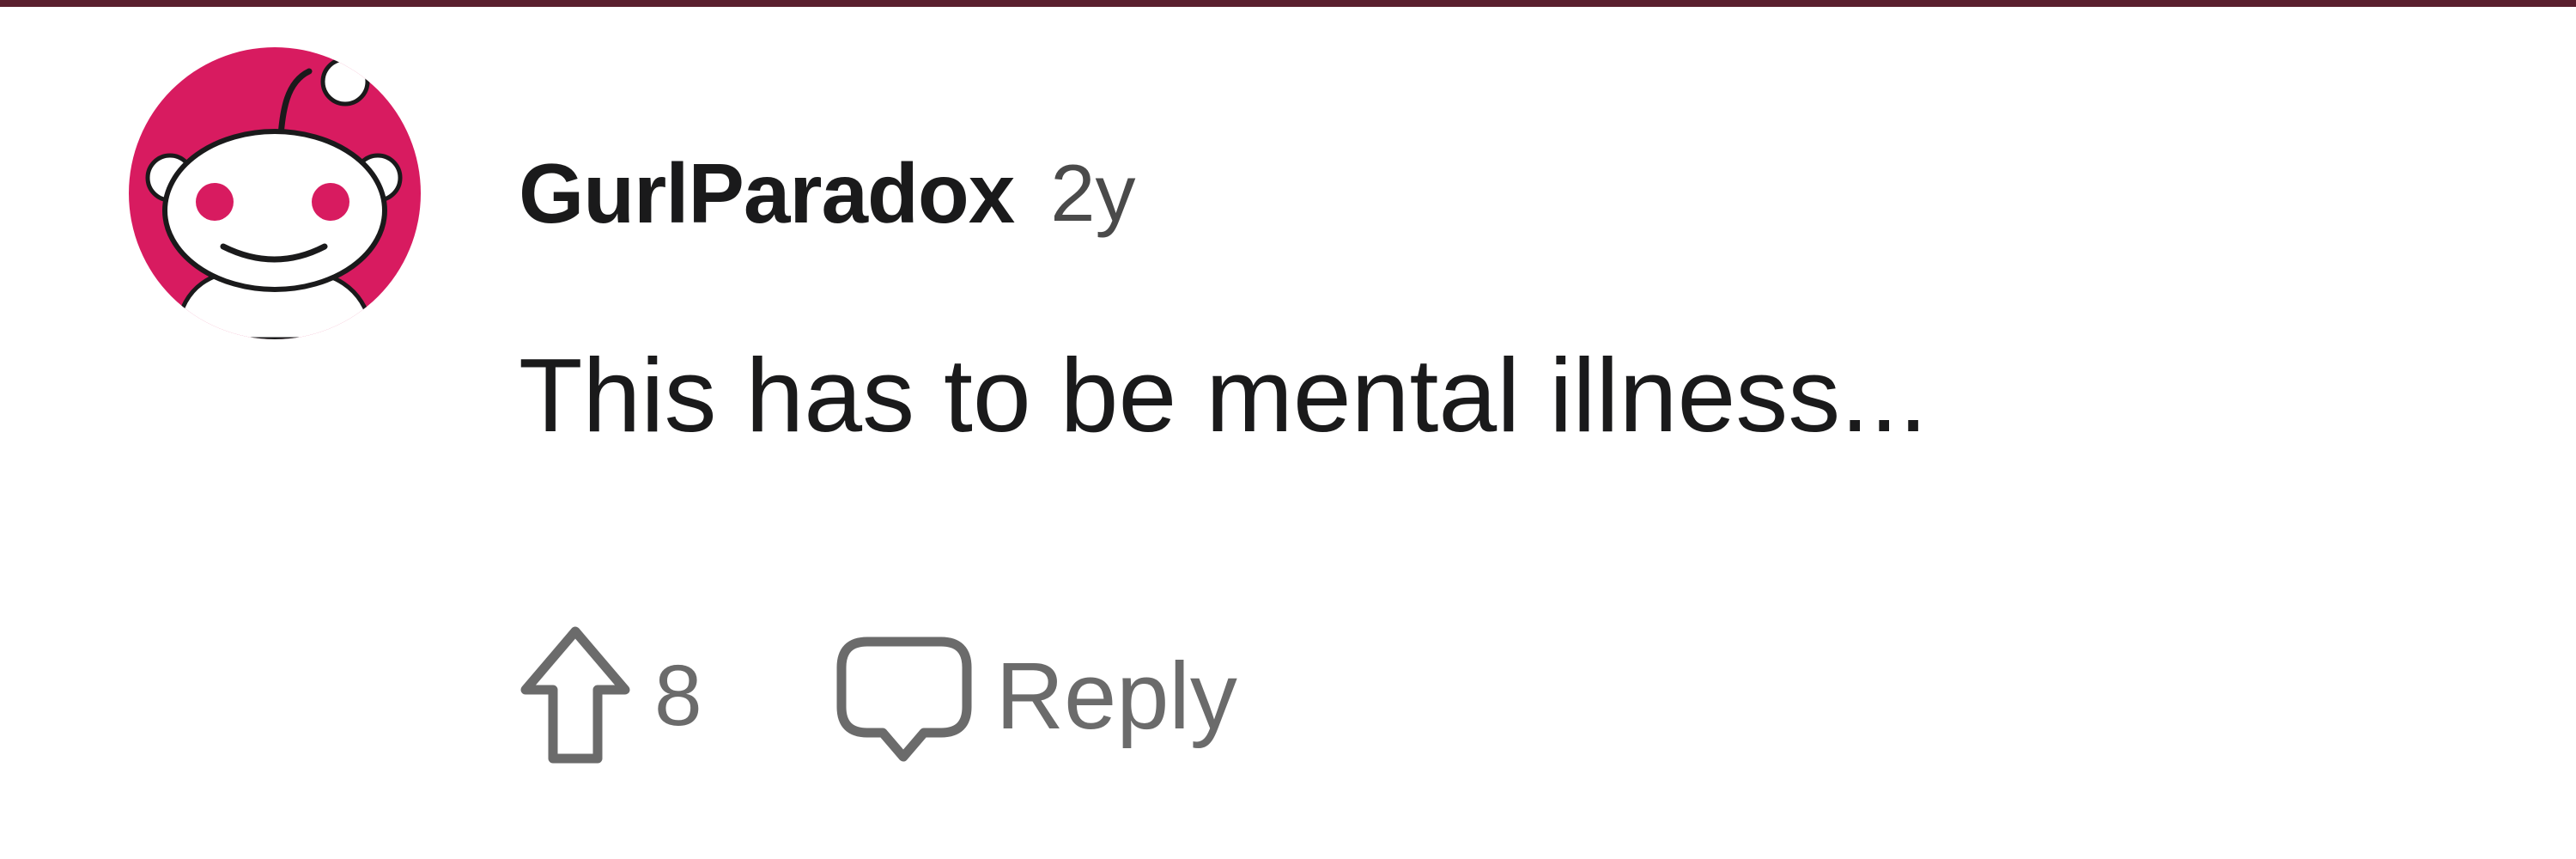 The width and height of the screenshot is (2576, 859). What do you see at coordinates (1288, 3) in the screenshot?
I see `top-divider` at bounding box center [1288, 3].